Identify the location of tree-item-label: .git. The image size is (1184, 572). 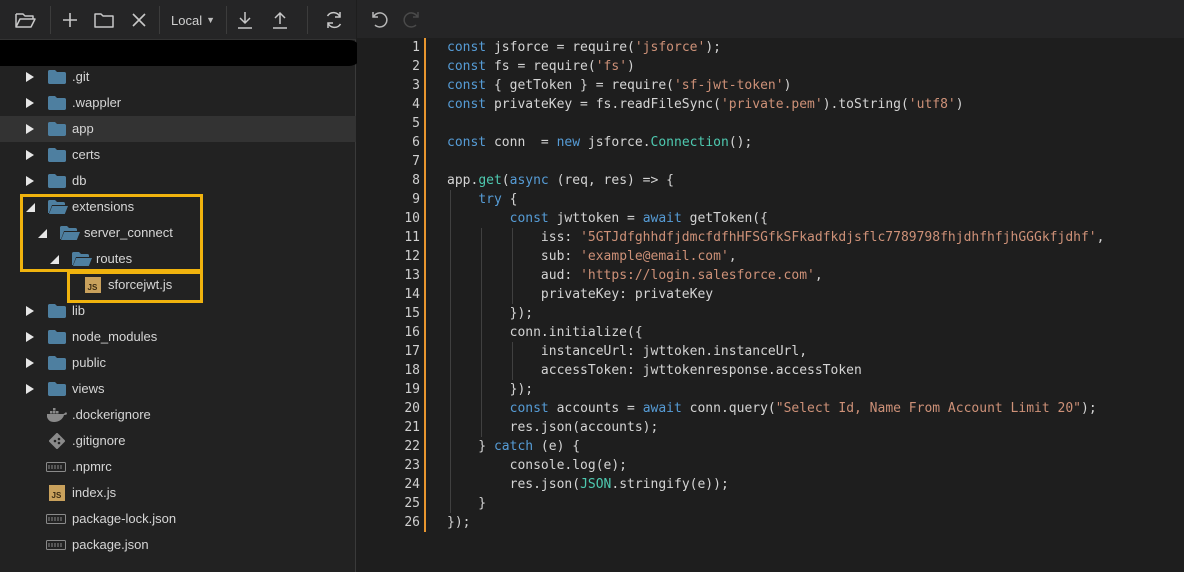
(81, 76).